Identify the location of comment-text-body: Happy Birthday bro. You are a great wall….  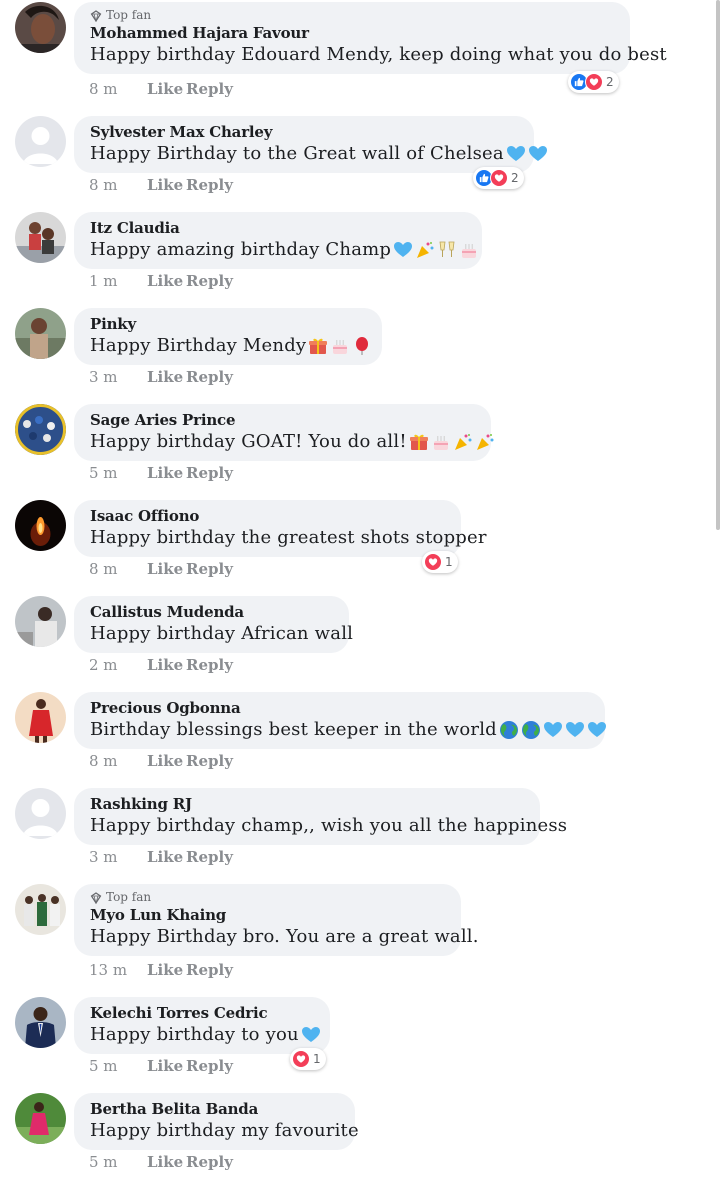
(284, 936).